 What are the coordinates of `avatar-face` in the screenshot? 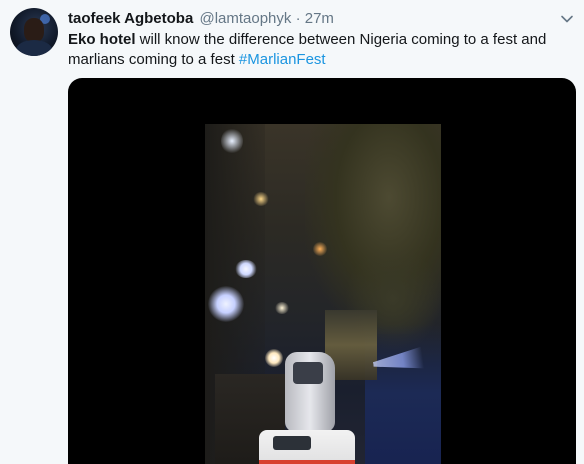 It's located at (34, 30).